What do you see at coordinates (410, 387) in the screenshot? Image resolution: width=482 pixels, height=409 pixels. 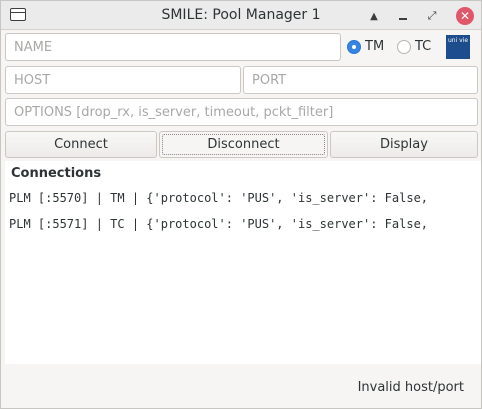 I see `status-message: Invalid host/port` at bounding box center [410, 387].